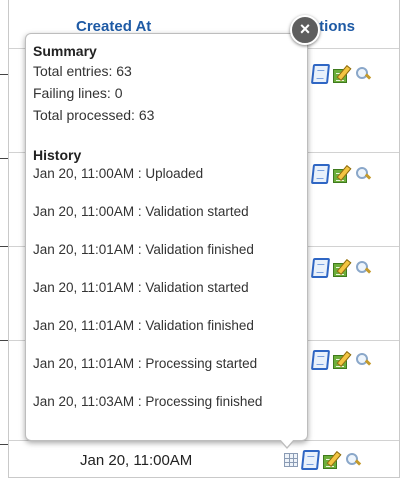  Describe the element at coordinates (141, 211) in the screenshot. I see `history-item: Jan 20, 11:00AM : Validation started` at that location.